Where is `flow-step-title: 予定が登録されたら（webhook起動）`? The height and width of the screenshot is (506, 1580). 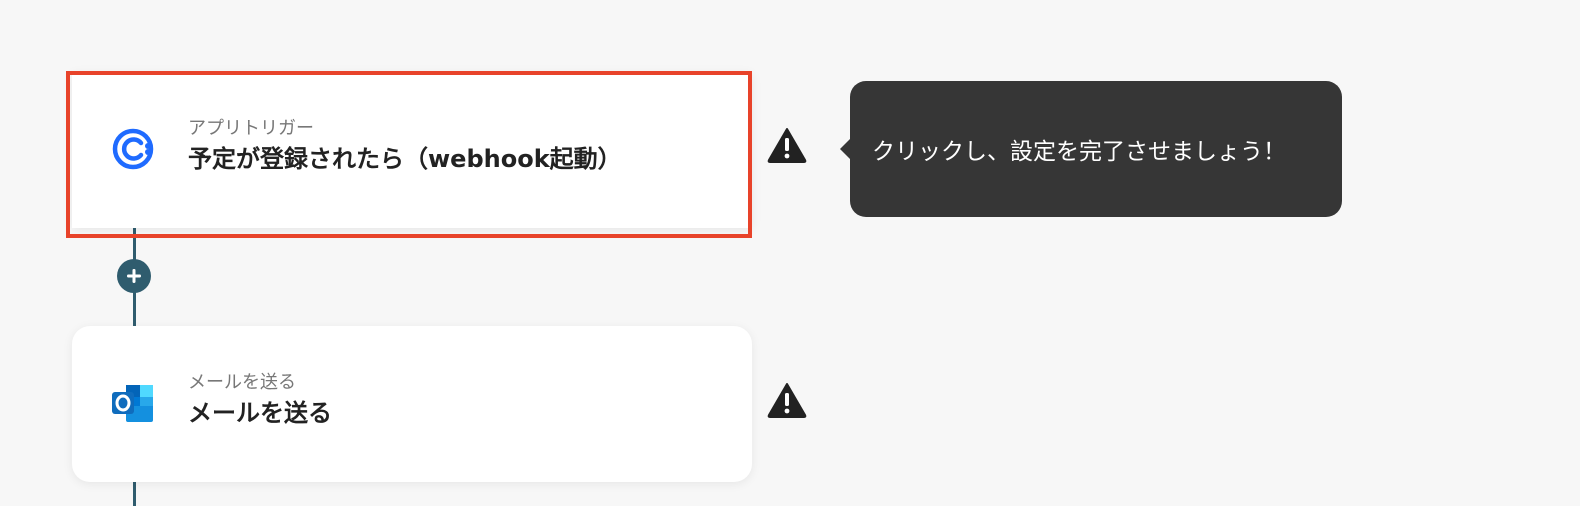
flow-step-title: 予定が登録されたら（webhook起動） is located at coordinates (405, 159).